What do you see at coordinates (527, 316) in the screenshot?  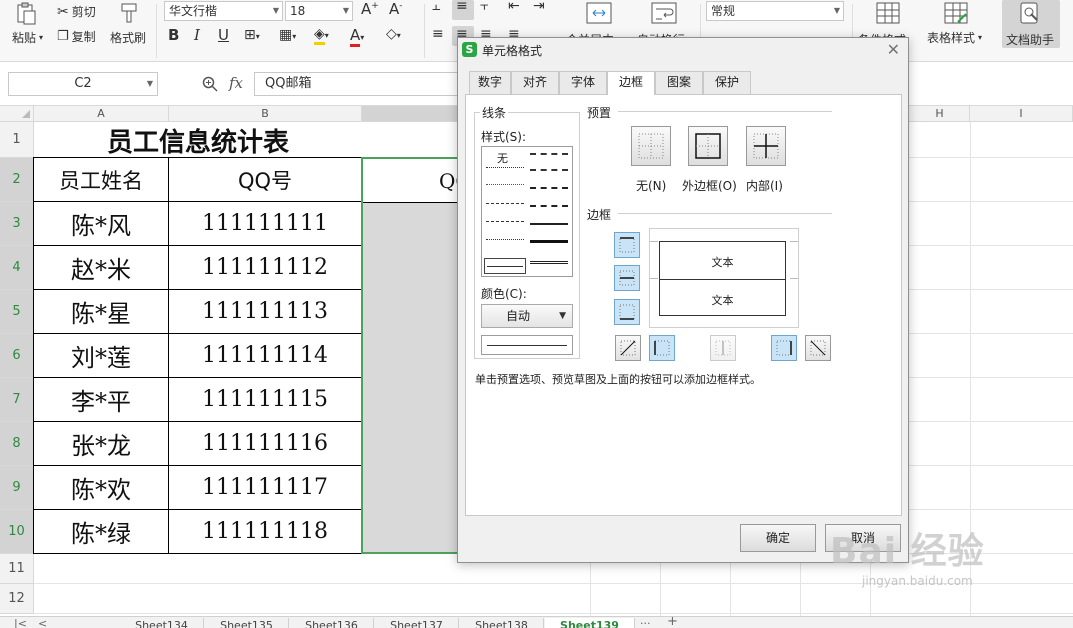 I see `line-color-select: 自动 ▼` at bounding box center [527, 316].